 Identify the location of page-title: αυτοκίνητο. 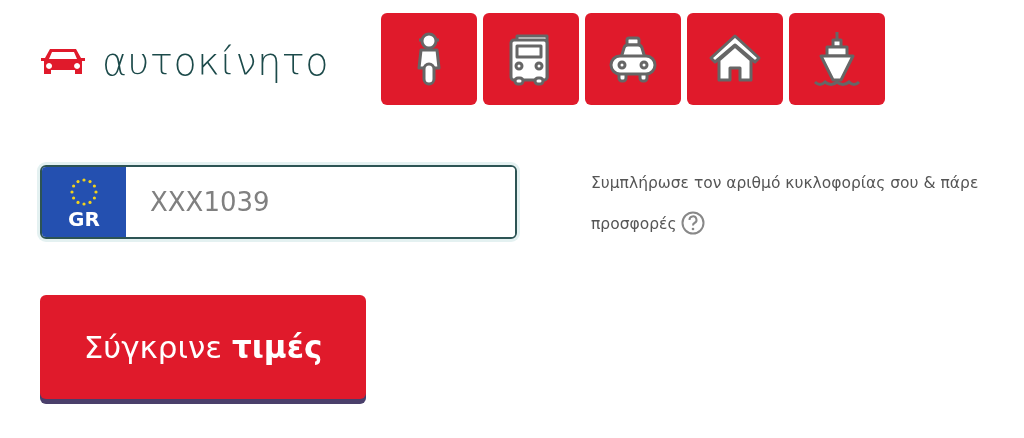
(215, 62).